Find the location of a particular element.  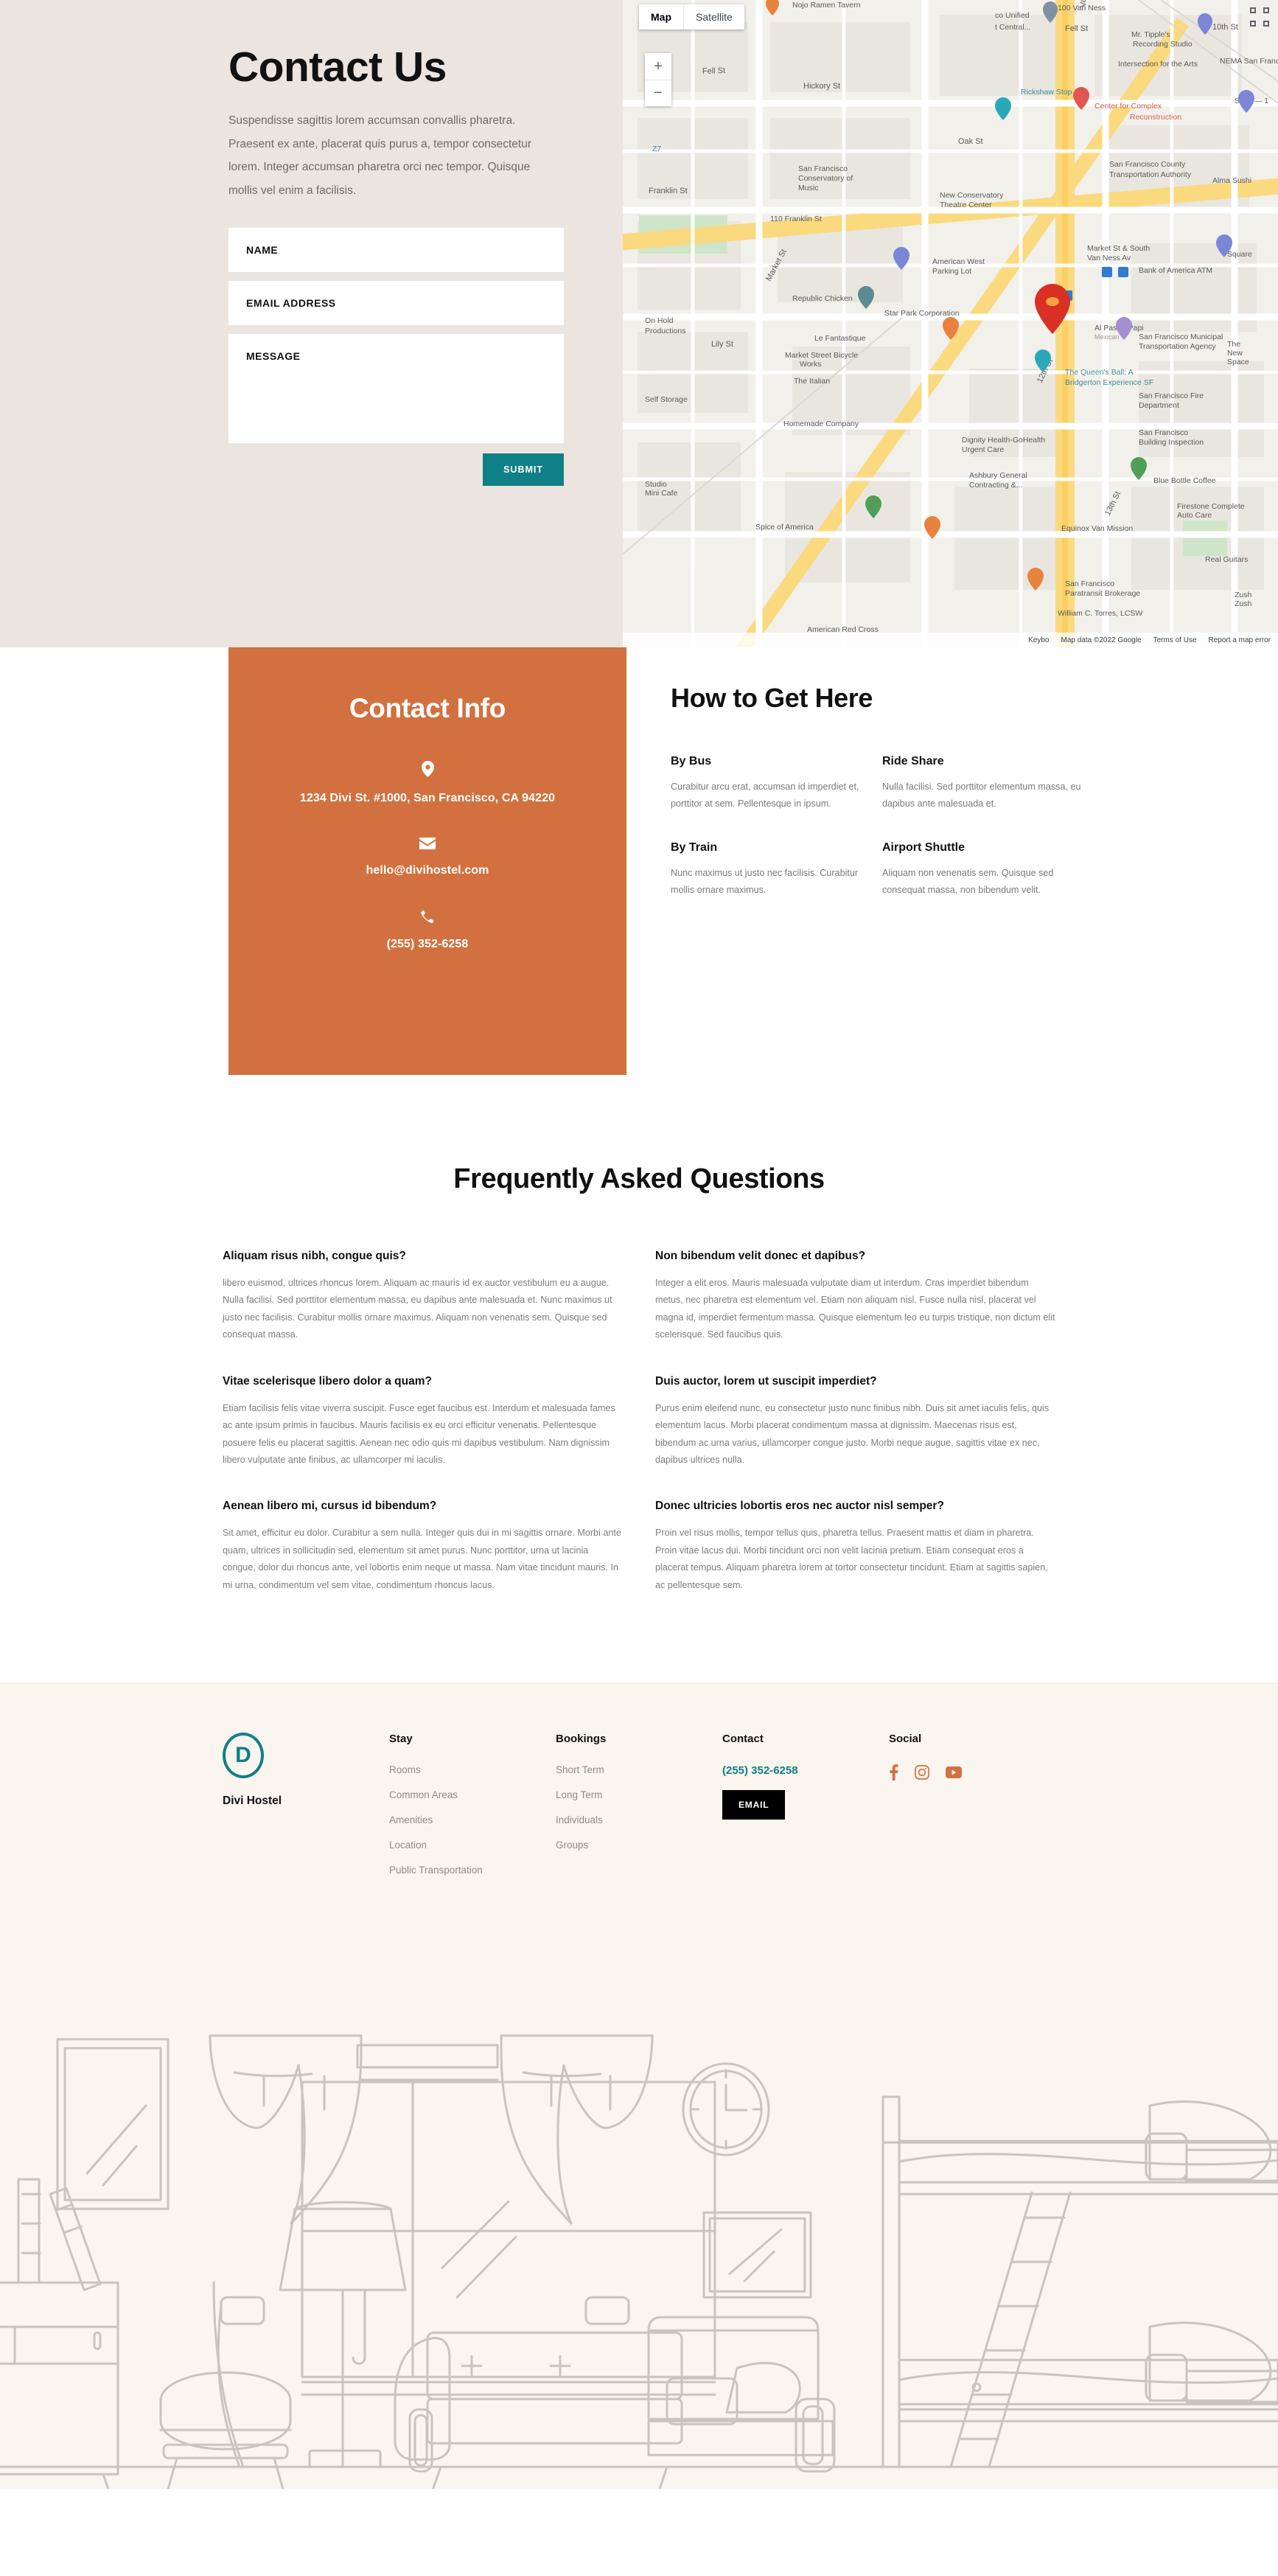

email-input is located at coordinates (396, 303).